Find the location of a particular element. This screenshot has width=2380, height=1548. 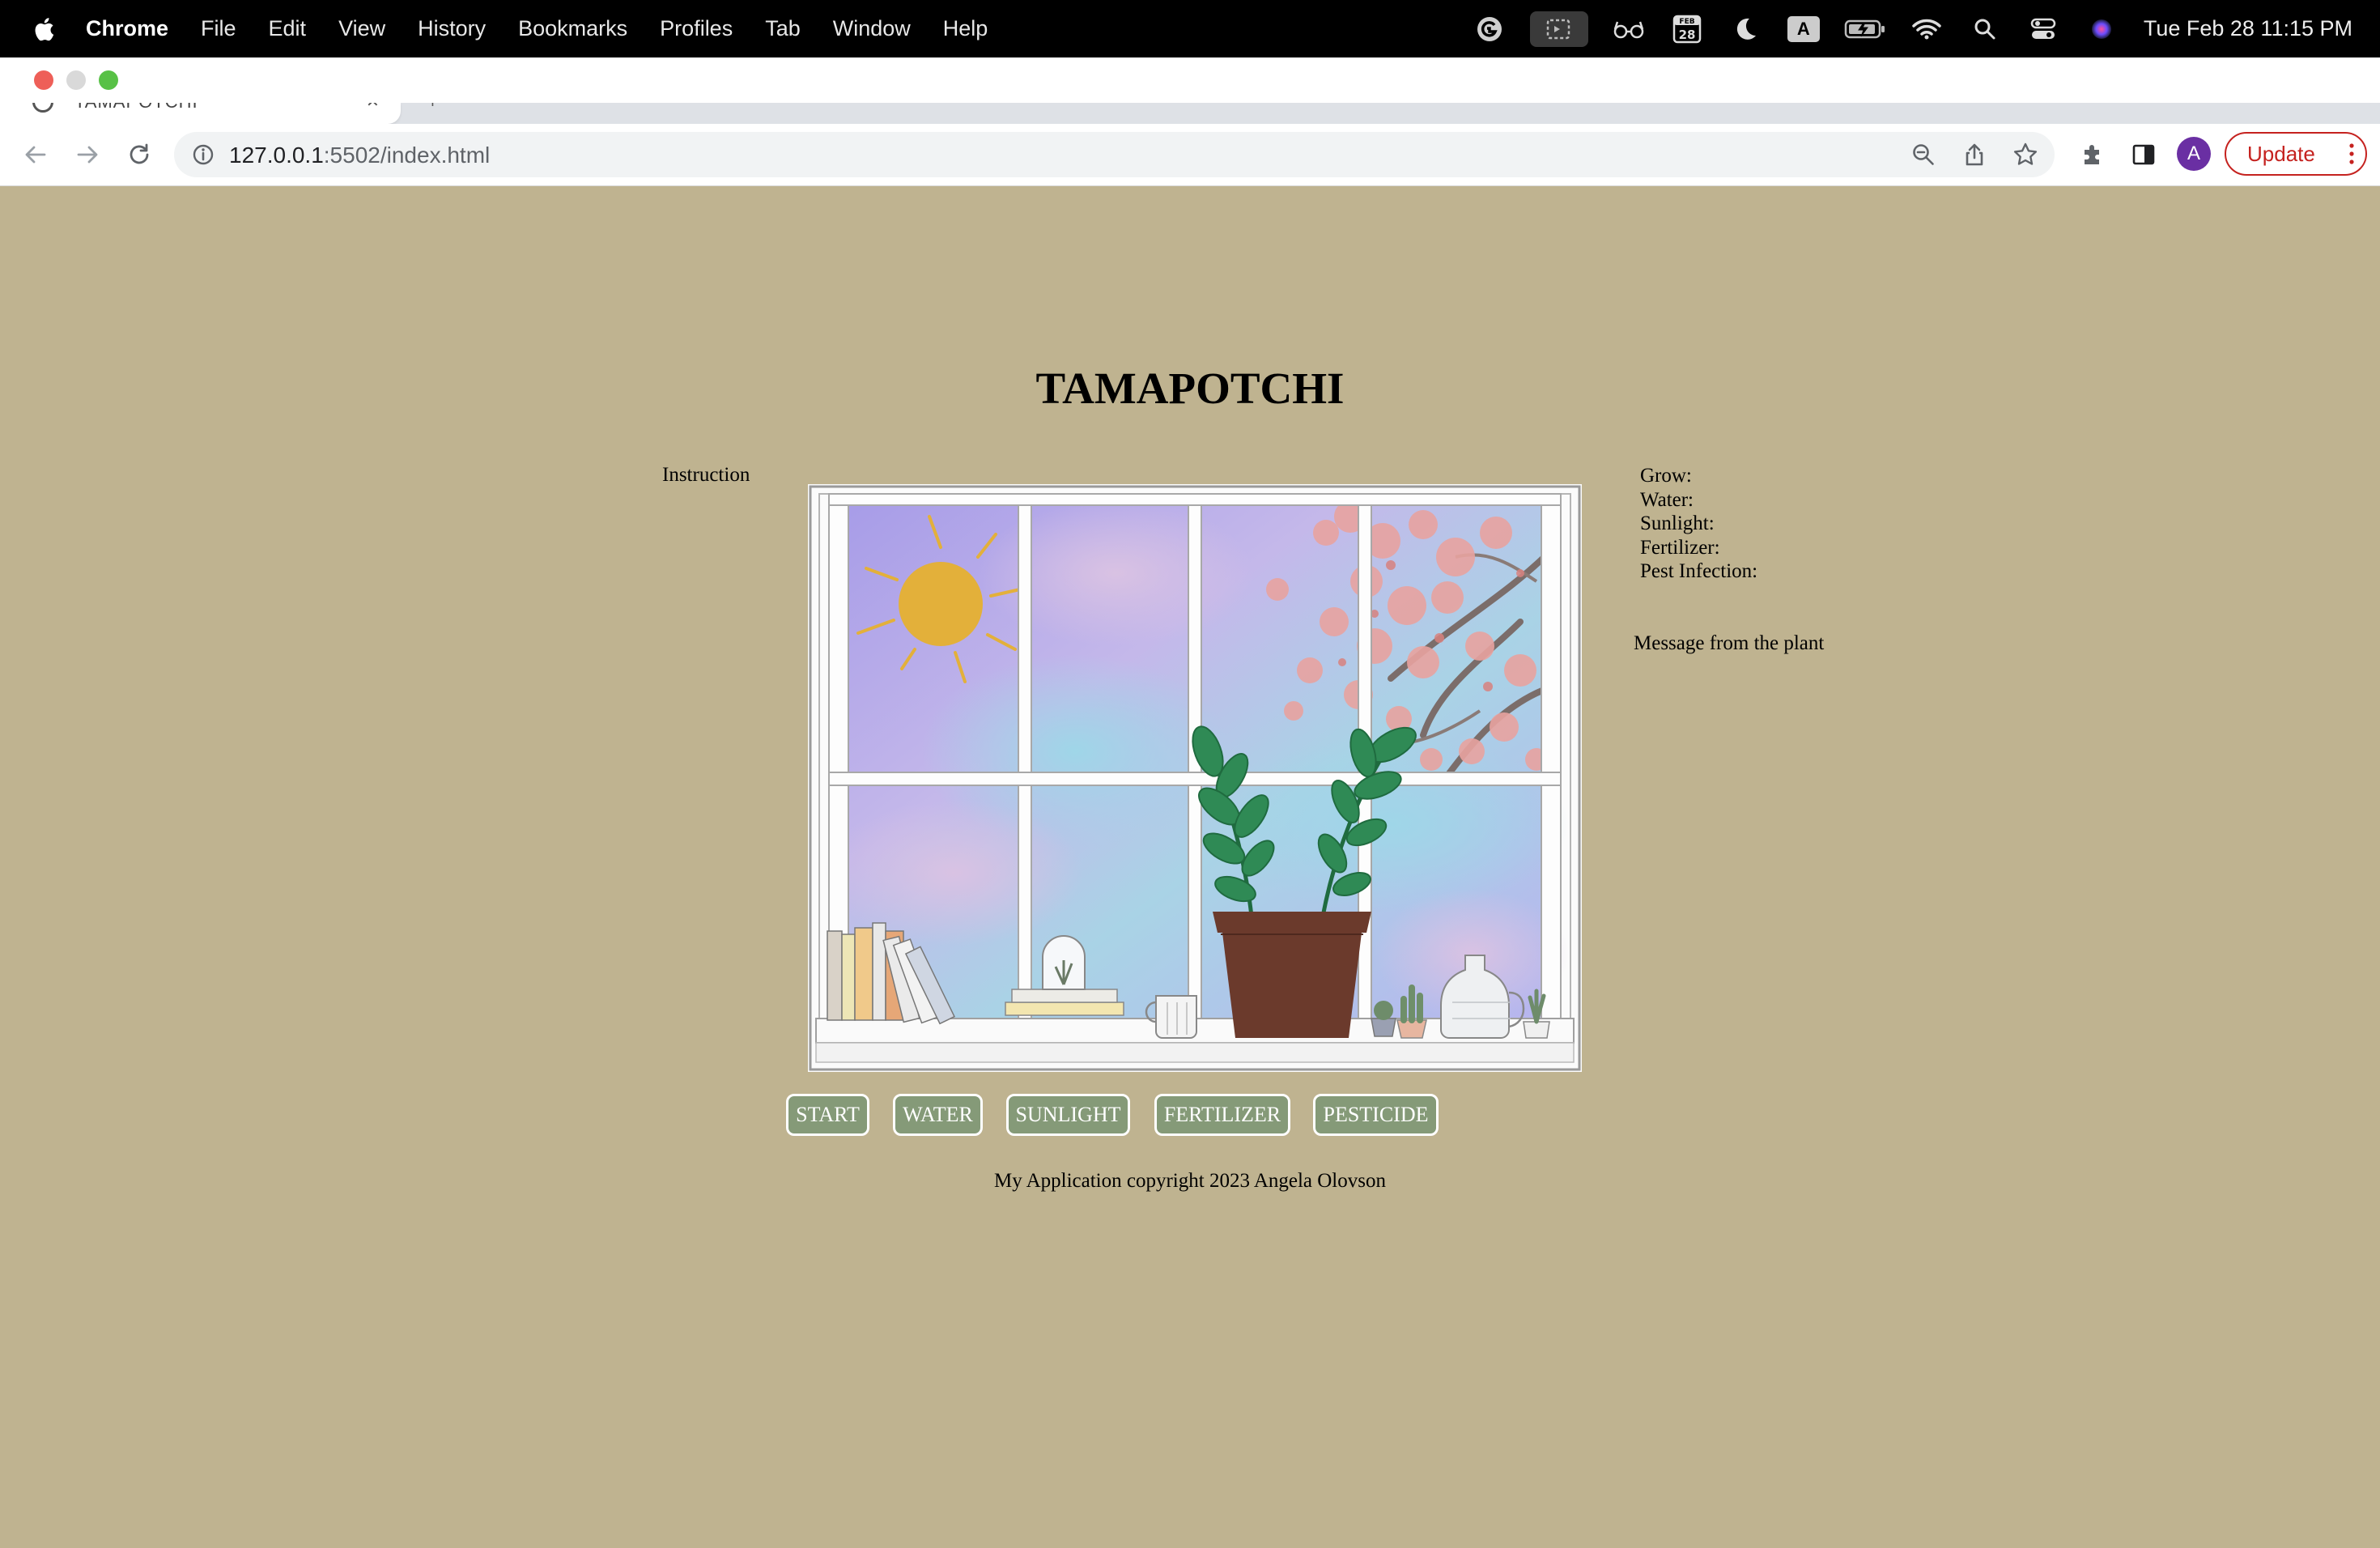

menu-window: Window is located at coordinates (872, 29).